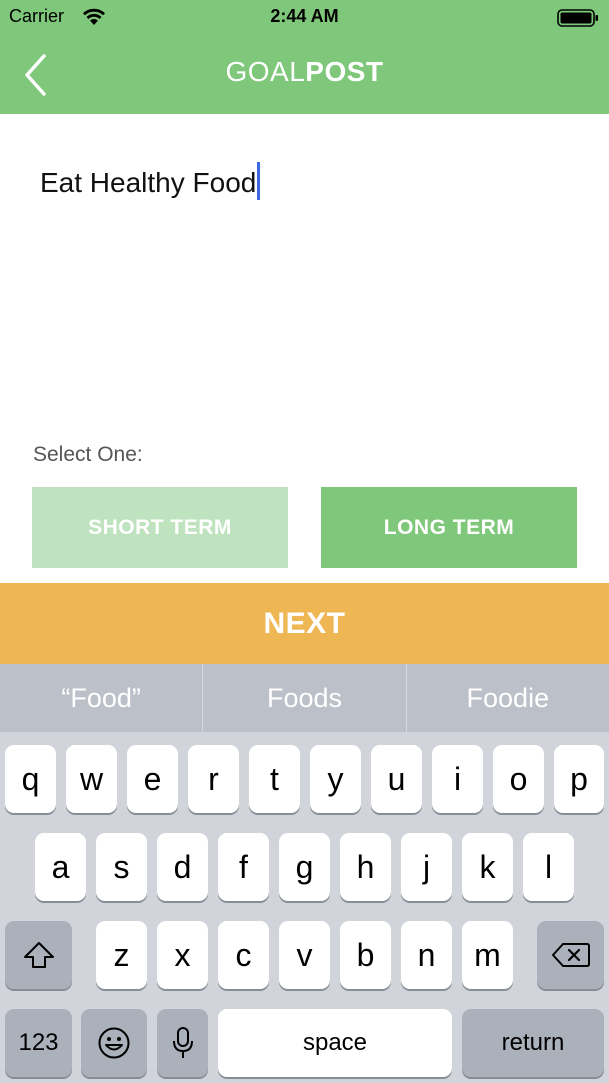 This screenshot has width=609, height=1083. What do you see at coordinates (487, 867) in the screenshot?
I see `key-k: k` at bounding box center [487, 867].